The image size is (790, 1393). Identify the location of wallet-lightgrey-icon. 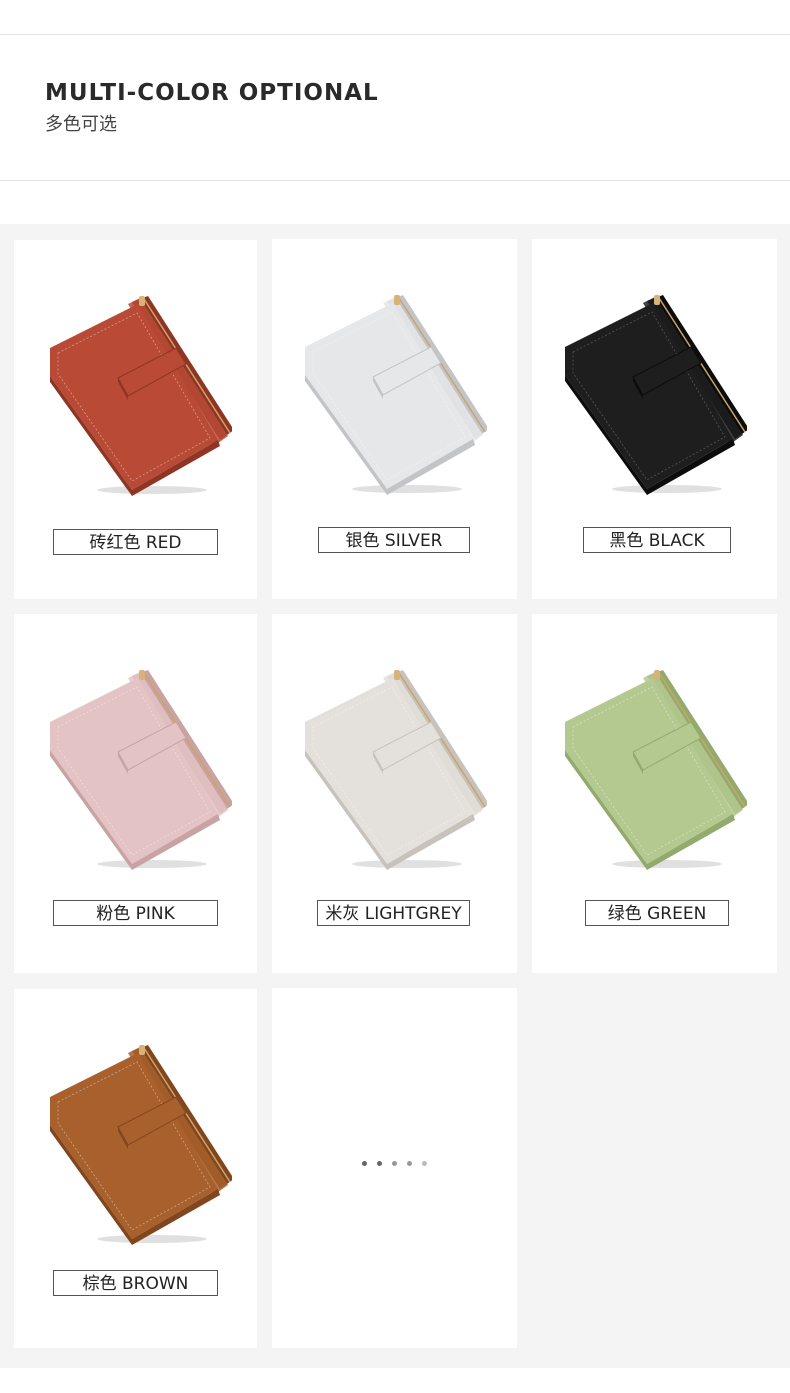
(392, 769).